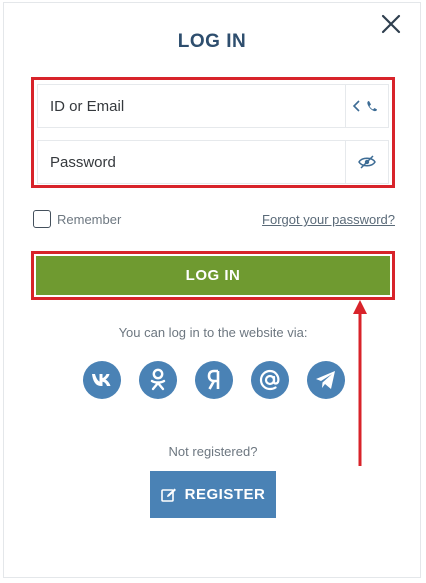 This screenshot has width=426, height=583. What do you see at coordinates (270, 380) in the screenshot?
I see `at-icon` at bounding box center [270, 380].